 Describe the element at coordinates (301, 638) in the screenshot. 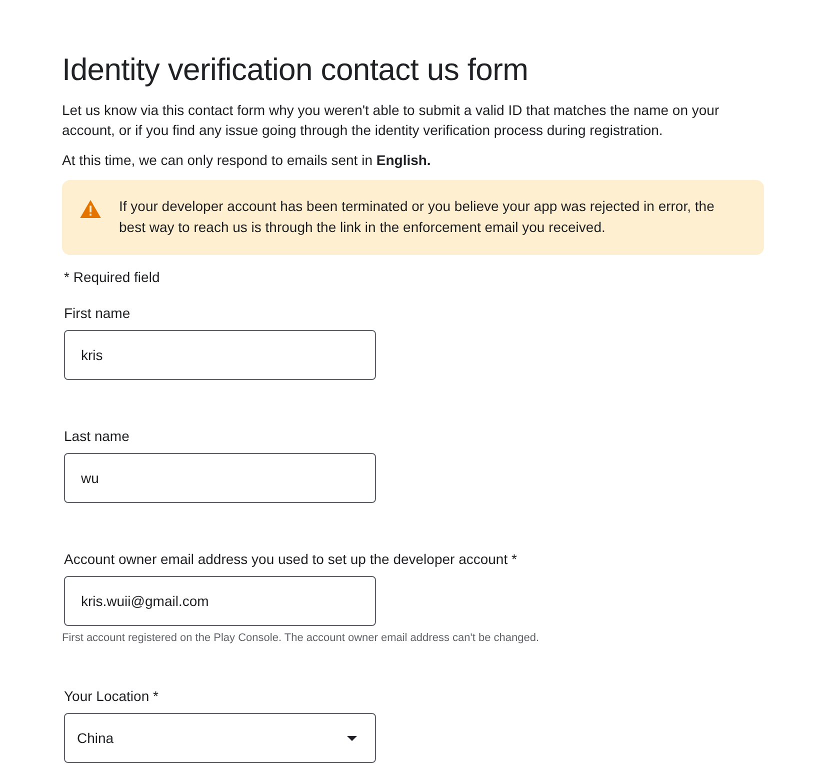

I see `field-hint: First account registered on the Play Console. The account owner email address can't be changed.` at that location.